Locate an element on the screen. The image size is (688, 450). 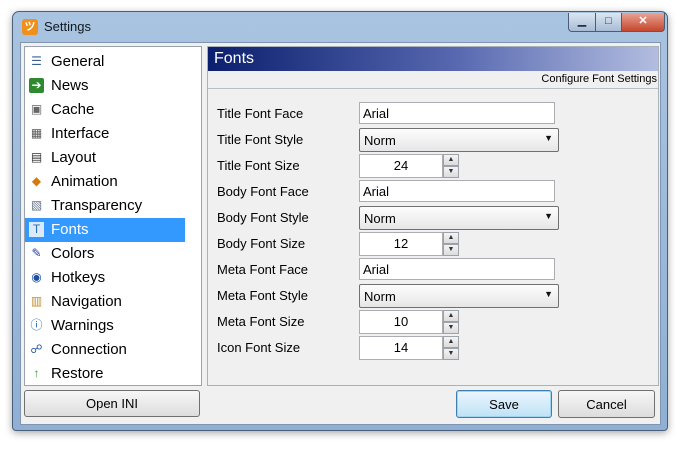
panel-header: Fonts is located at coordinates (433, 59).